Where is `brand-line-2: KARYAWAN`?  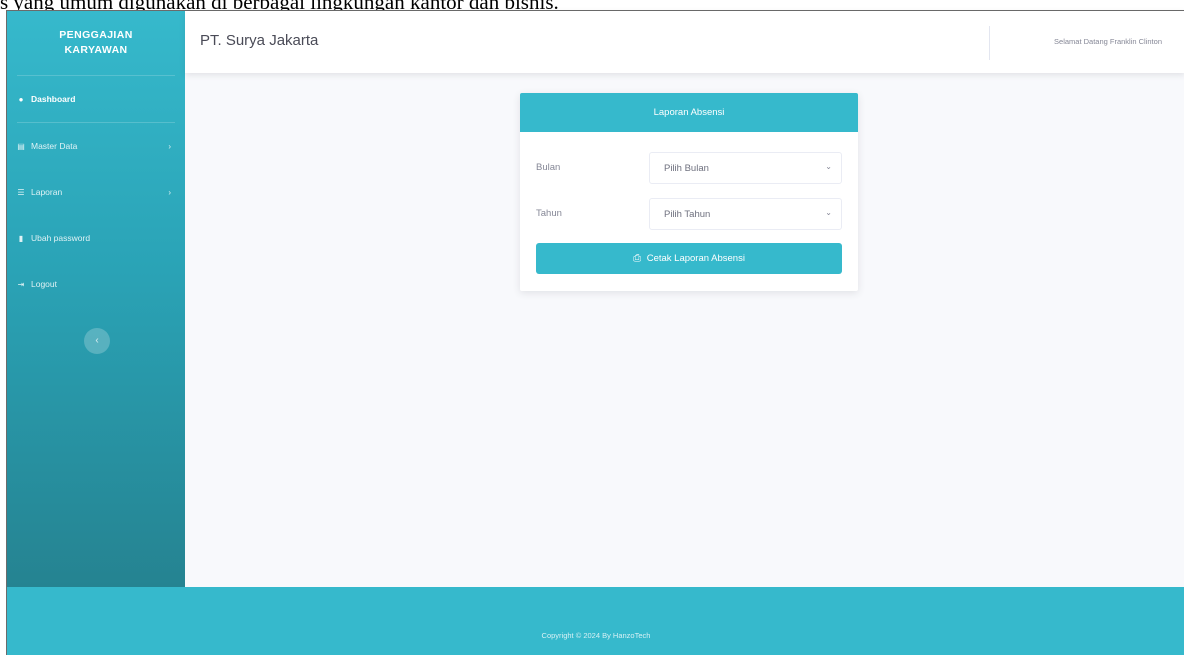 brand-line-2: KARYAWAN is located at coordinates (96, 50).